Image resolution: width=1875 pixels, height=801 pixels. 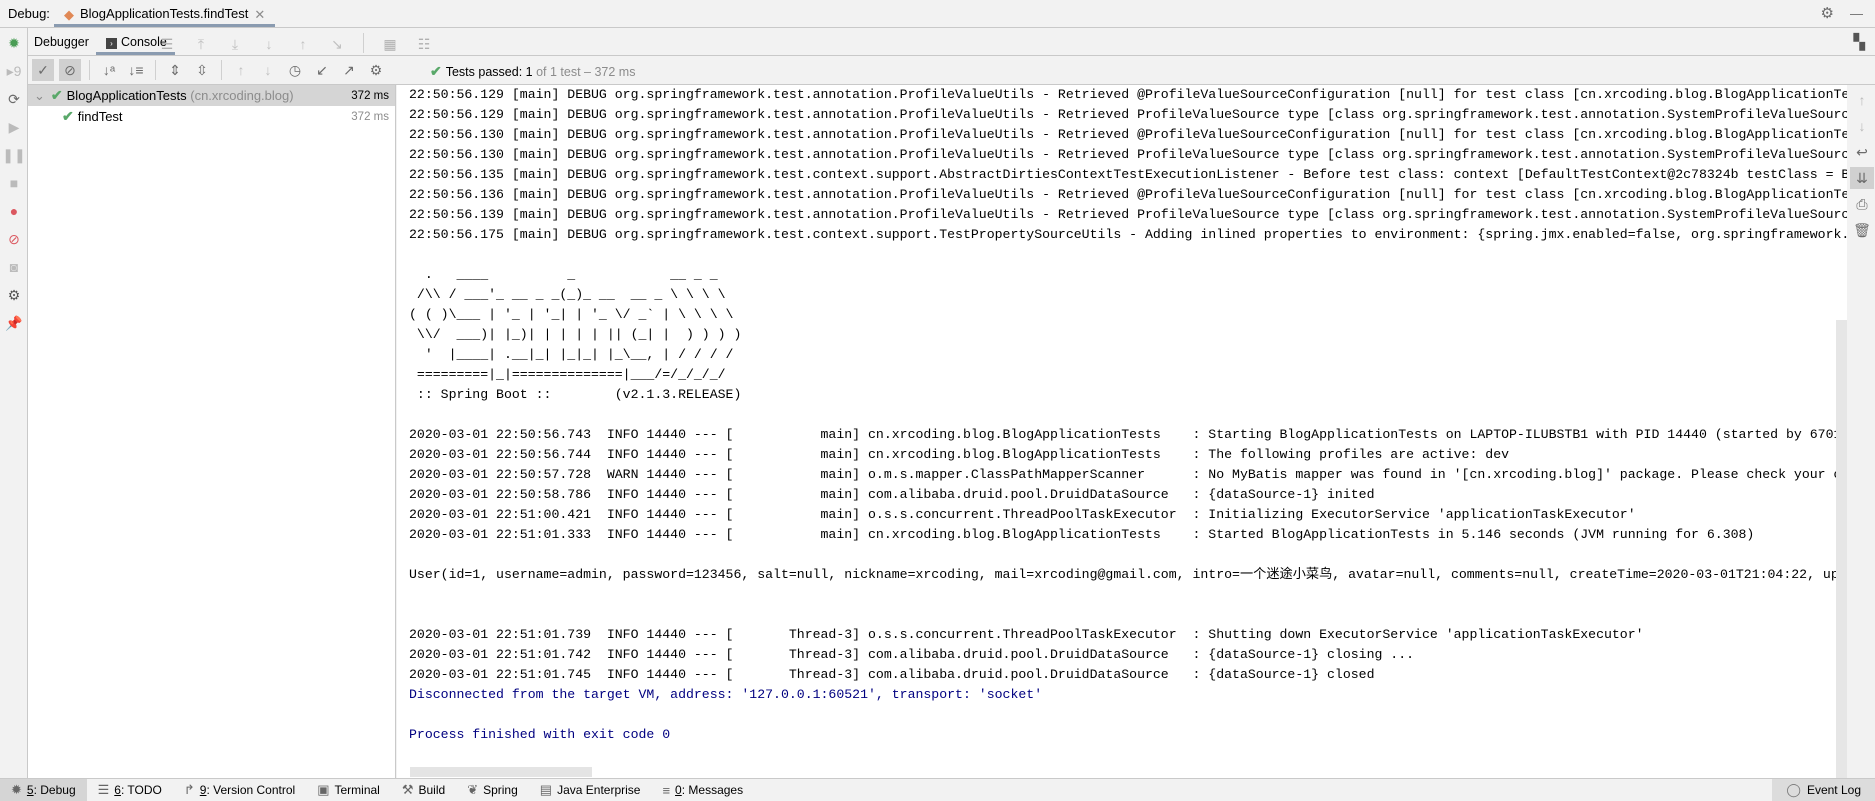 I want to click on trash-icon: 🗑, so click(x=1862, y=230).